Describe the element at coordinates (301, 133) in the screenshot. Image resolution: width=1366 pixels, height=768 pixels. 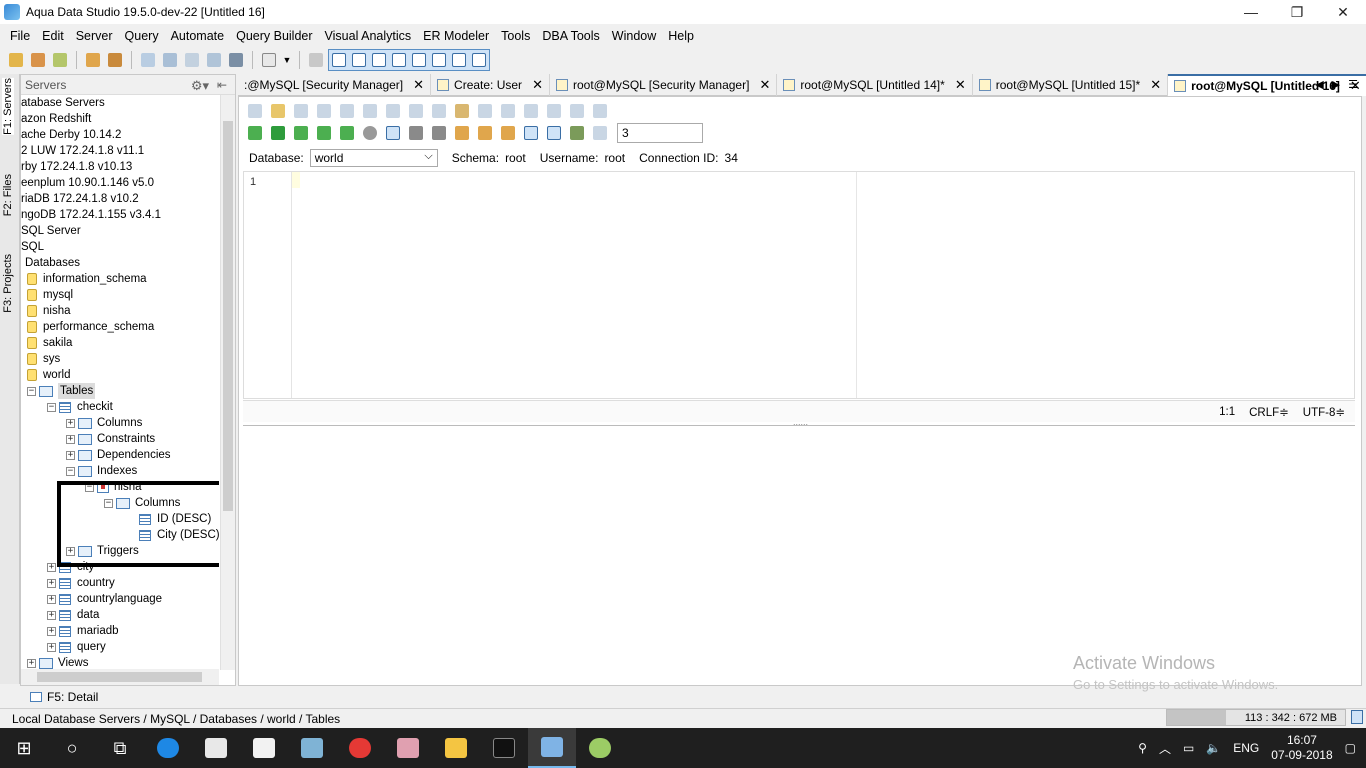
I see `execute-current-icon` at that location.